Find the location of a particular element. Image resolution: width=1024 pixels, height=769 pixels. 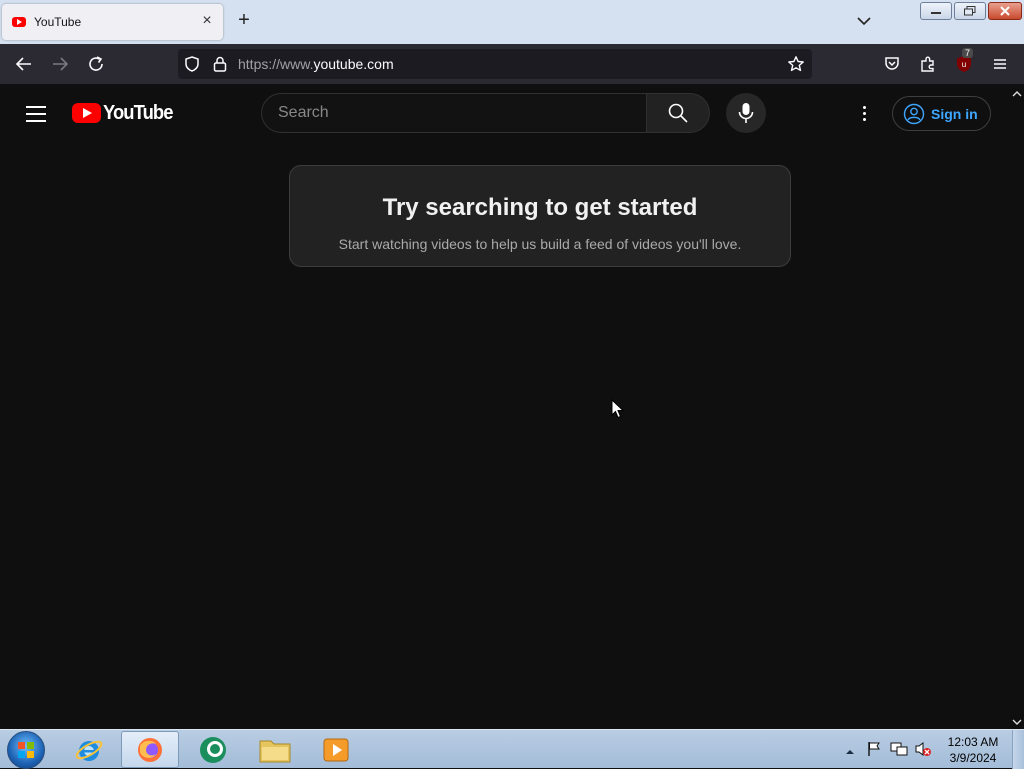

url-text: https://www.youtube.com is located at coordinates (316, 64).